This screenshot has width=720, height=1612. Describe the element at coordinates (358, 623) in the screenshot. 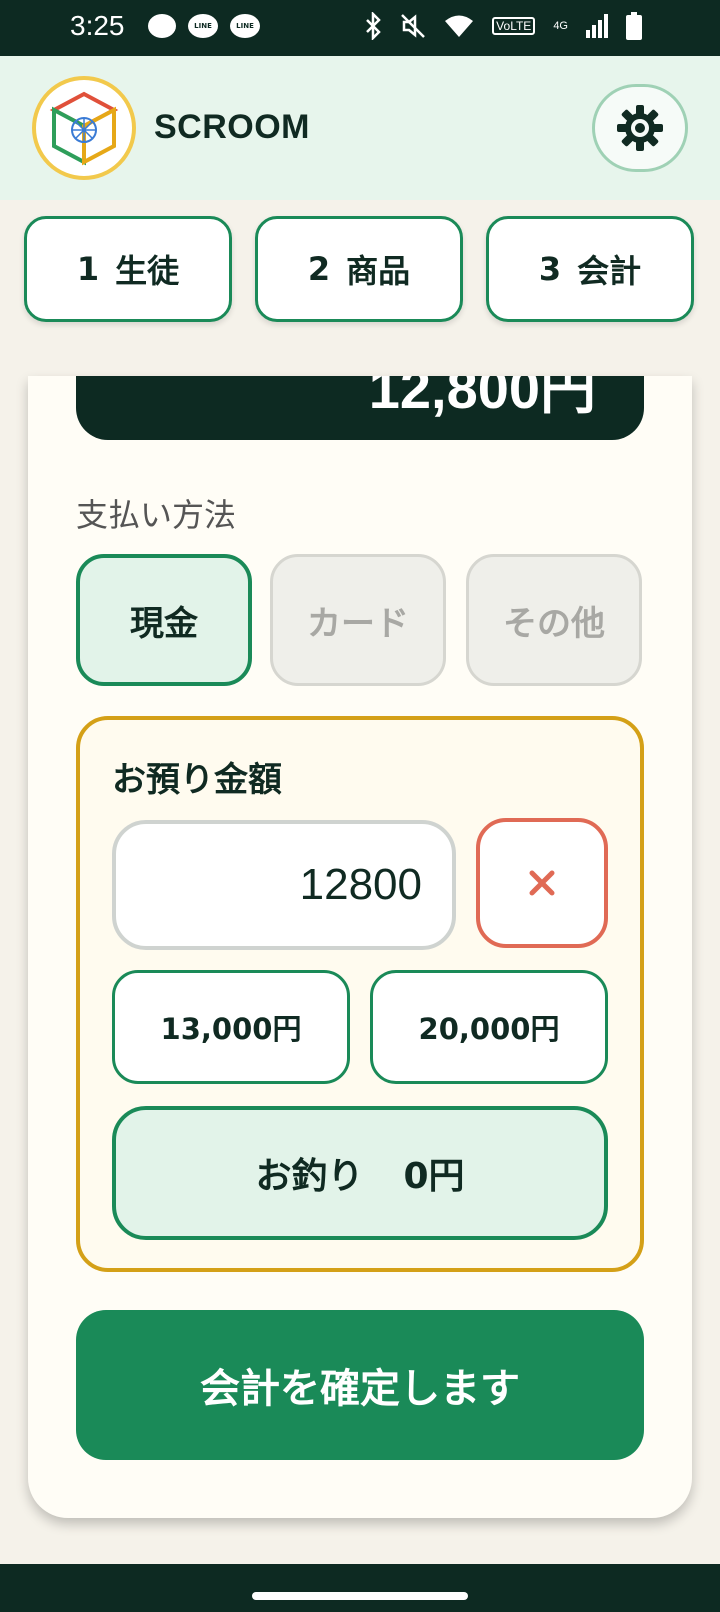

I see `payment-card-label: カード` at that location.